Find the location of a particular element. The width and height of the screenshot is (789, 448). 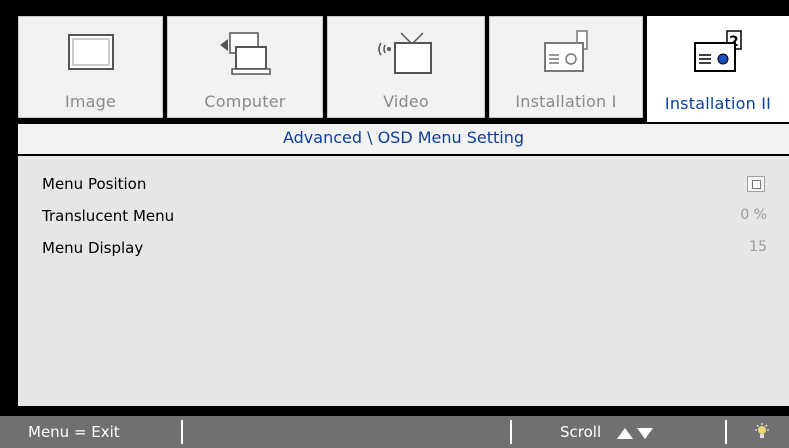

tab-label: Installation II is located at coordinates (718, 103).